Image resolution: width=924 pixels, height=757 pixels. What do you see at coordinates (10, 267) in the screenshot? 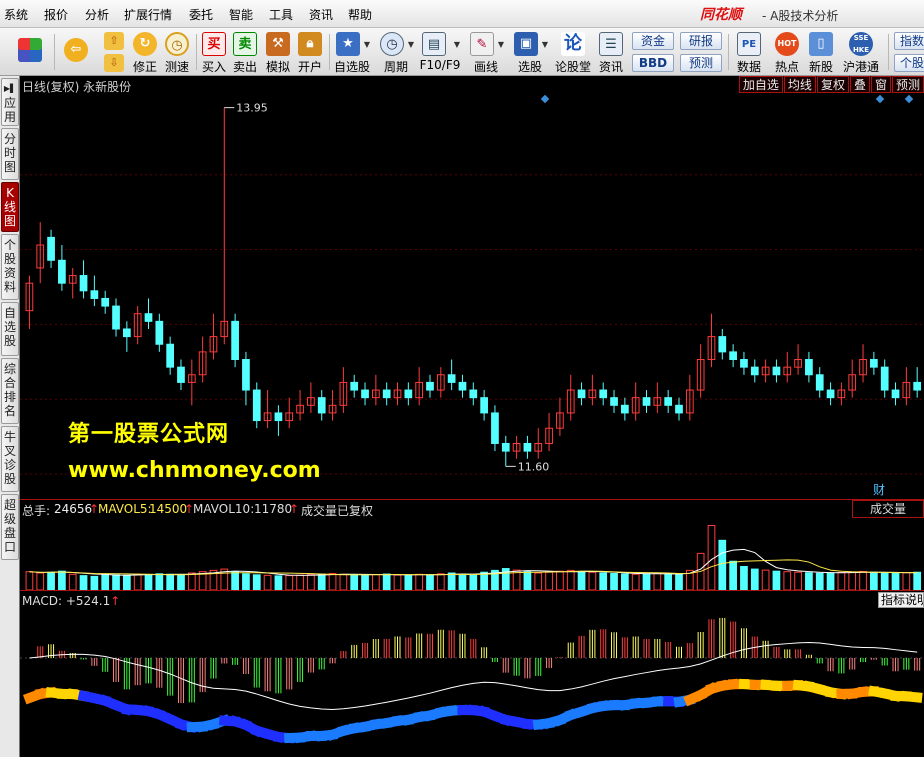
I see `tab-stock-profile: 个股资料` at bounding box center [10, 267].